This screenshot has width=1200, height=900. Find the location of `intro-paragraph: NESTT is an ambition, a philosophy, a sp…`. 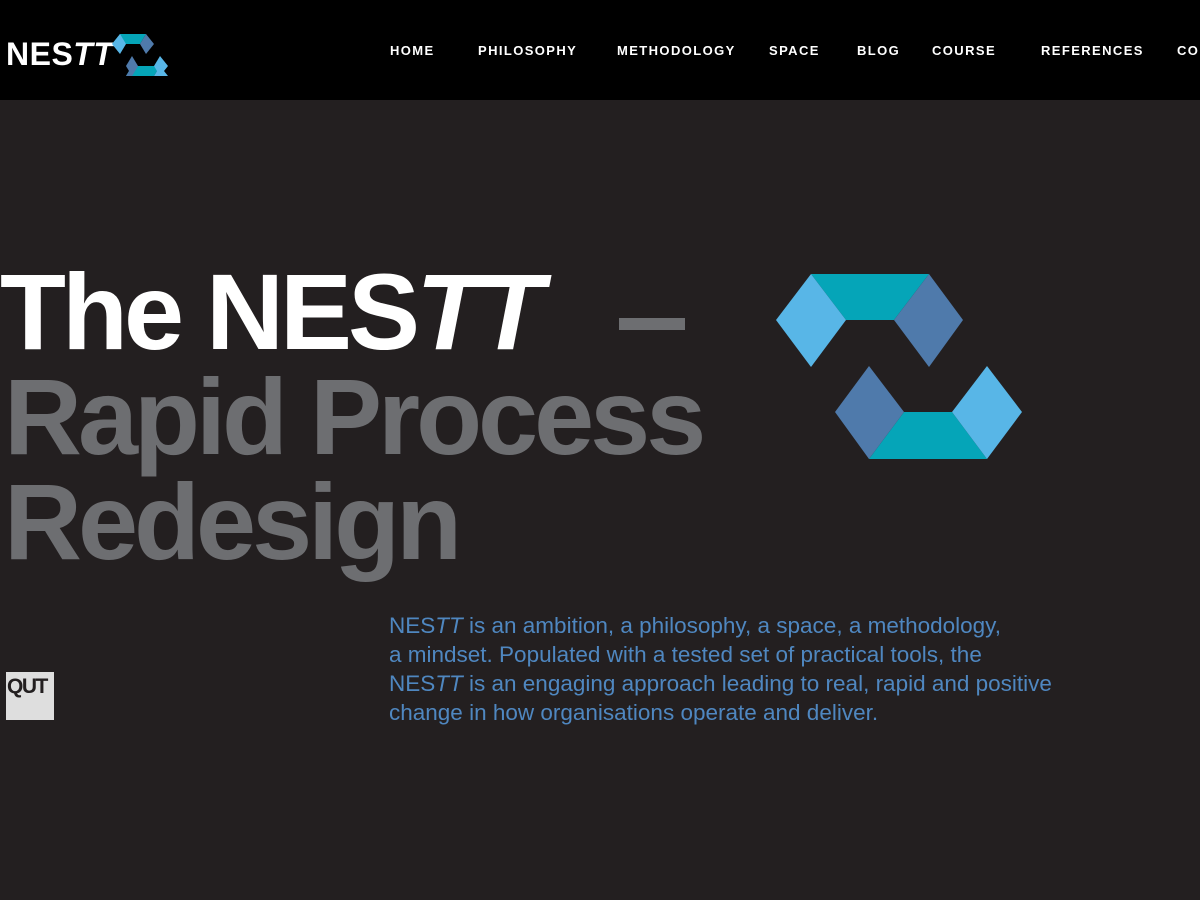

intro-paragraph: NESTT is an ambition, a philosophy, a sp… is located at coordinates (769, 669).